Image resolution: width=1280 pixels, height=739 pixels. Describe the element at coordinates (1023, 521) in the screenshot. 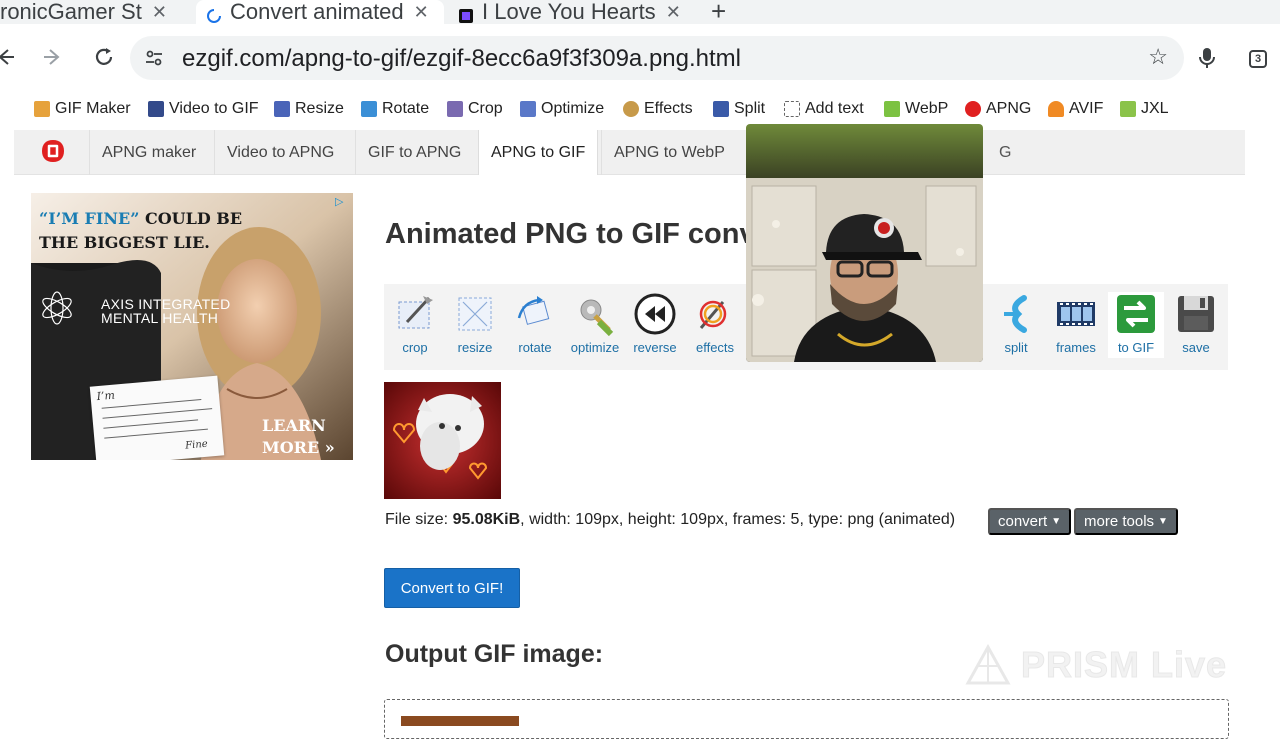

I see `convert-dropdown-label: convert` at that location.